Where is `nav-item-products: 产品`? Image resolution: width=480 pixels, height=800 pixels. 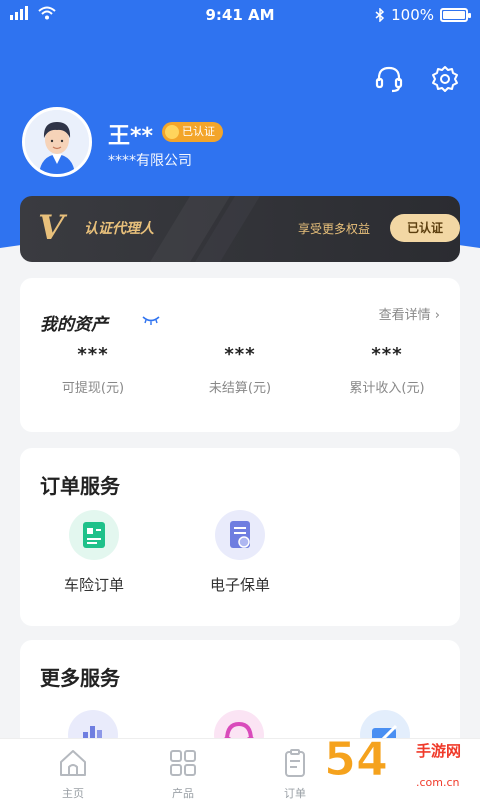 nav-item-products: 产品 is located at coordinates (183, 773).